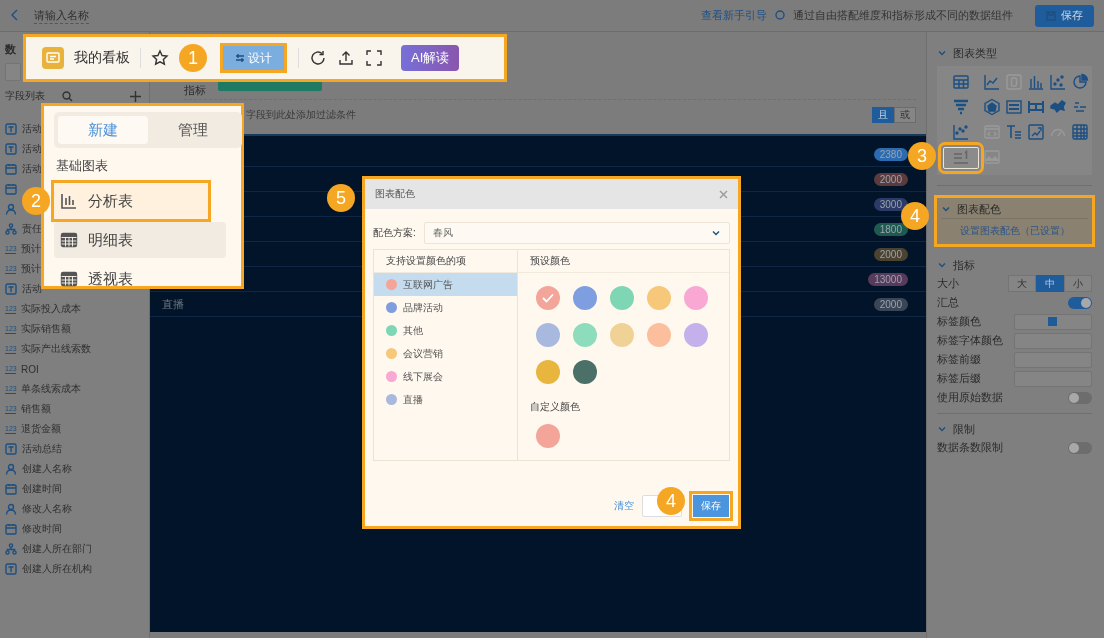 This screenshot has width=1104, height=638. What do you see at coordinates (723, 194) in the screenshot?
I see `close-icon` at bounding box center [723, 194].